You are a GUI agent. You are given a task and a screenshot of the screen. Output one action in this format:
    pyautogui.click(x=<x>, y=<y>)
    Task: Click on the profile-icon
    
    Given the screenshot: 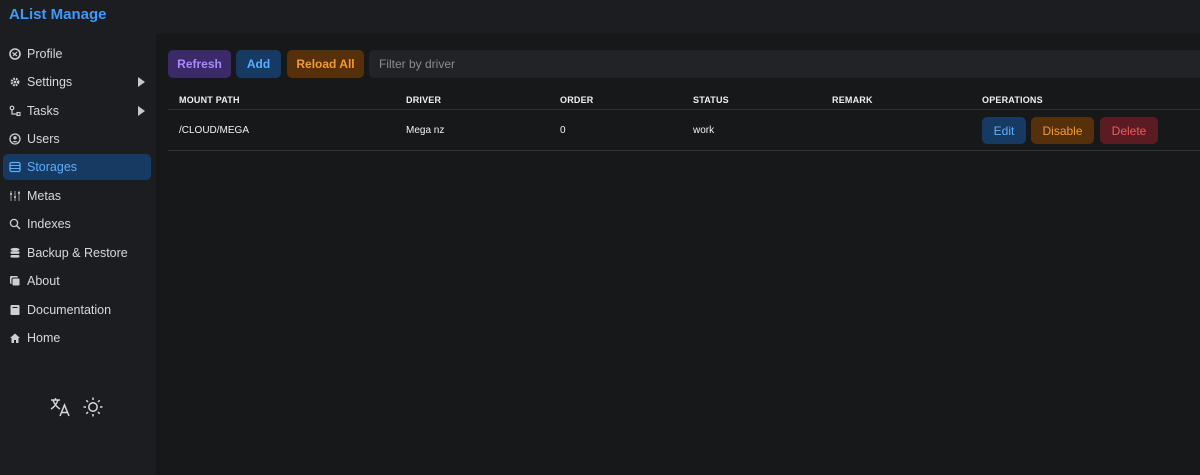 What is the action you would take?
    pyautogui.click(x=15, y=54)
    